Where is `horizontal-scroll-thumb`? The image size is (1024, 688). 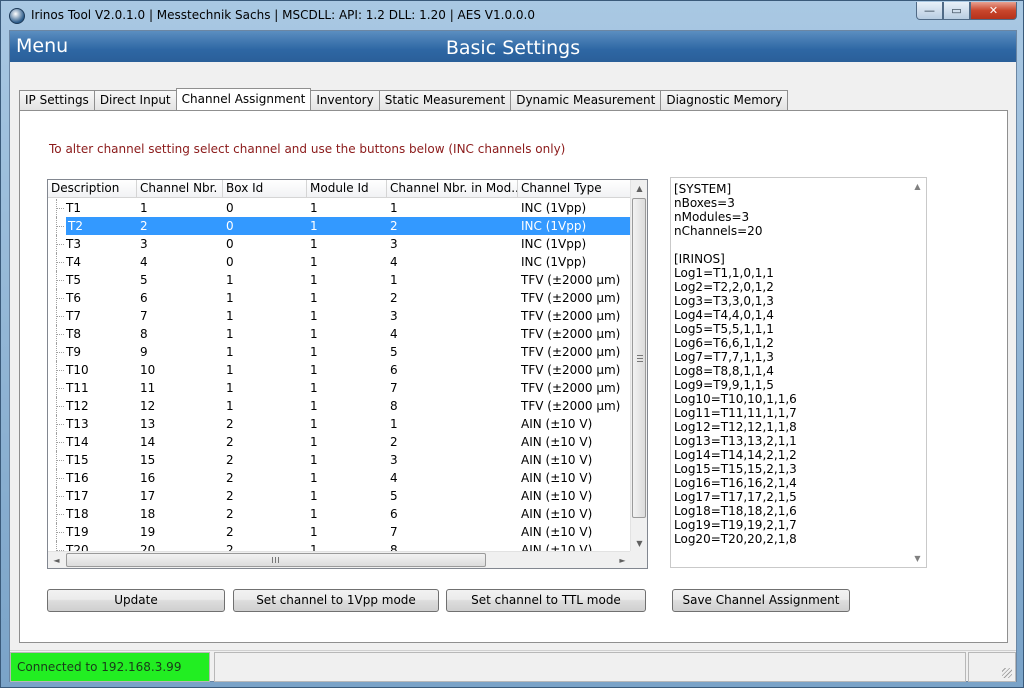 horizontal-scroll-thumb is located at coordinates (276, 560).